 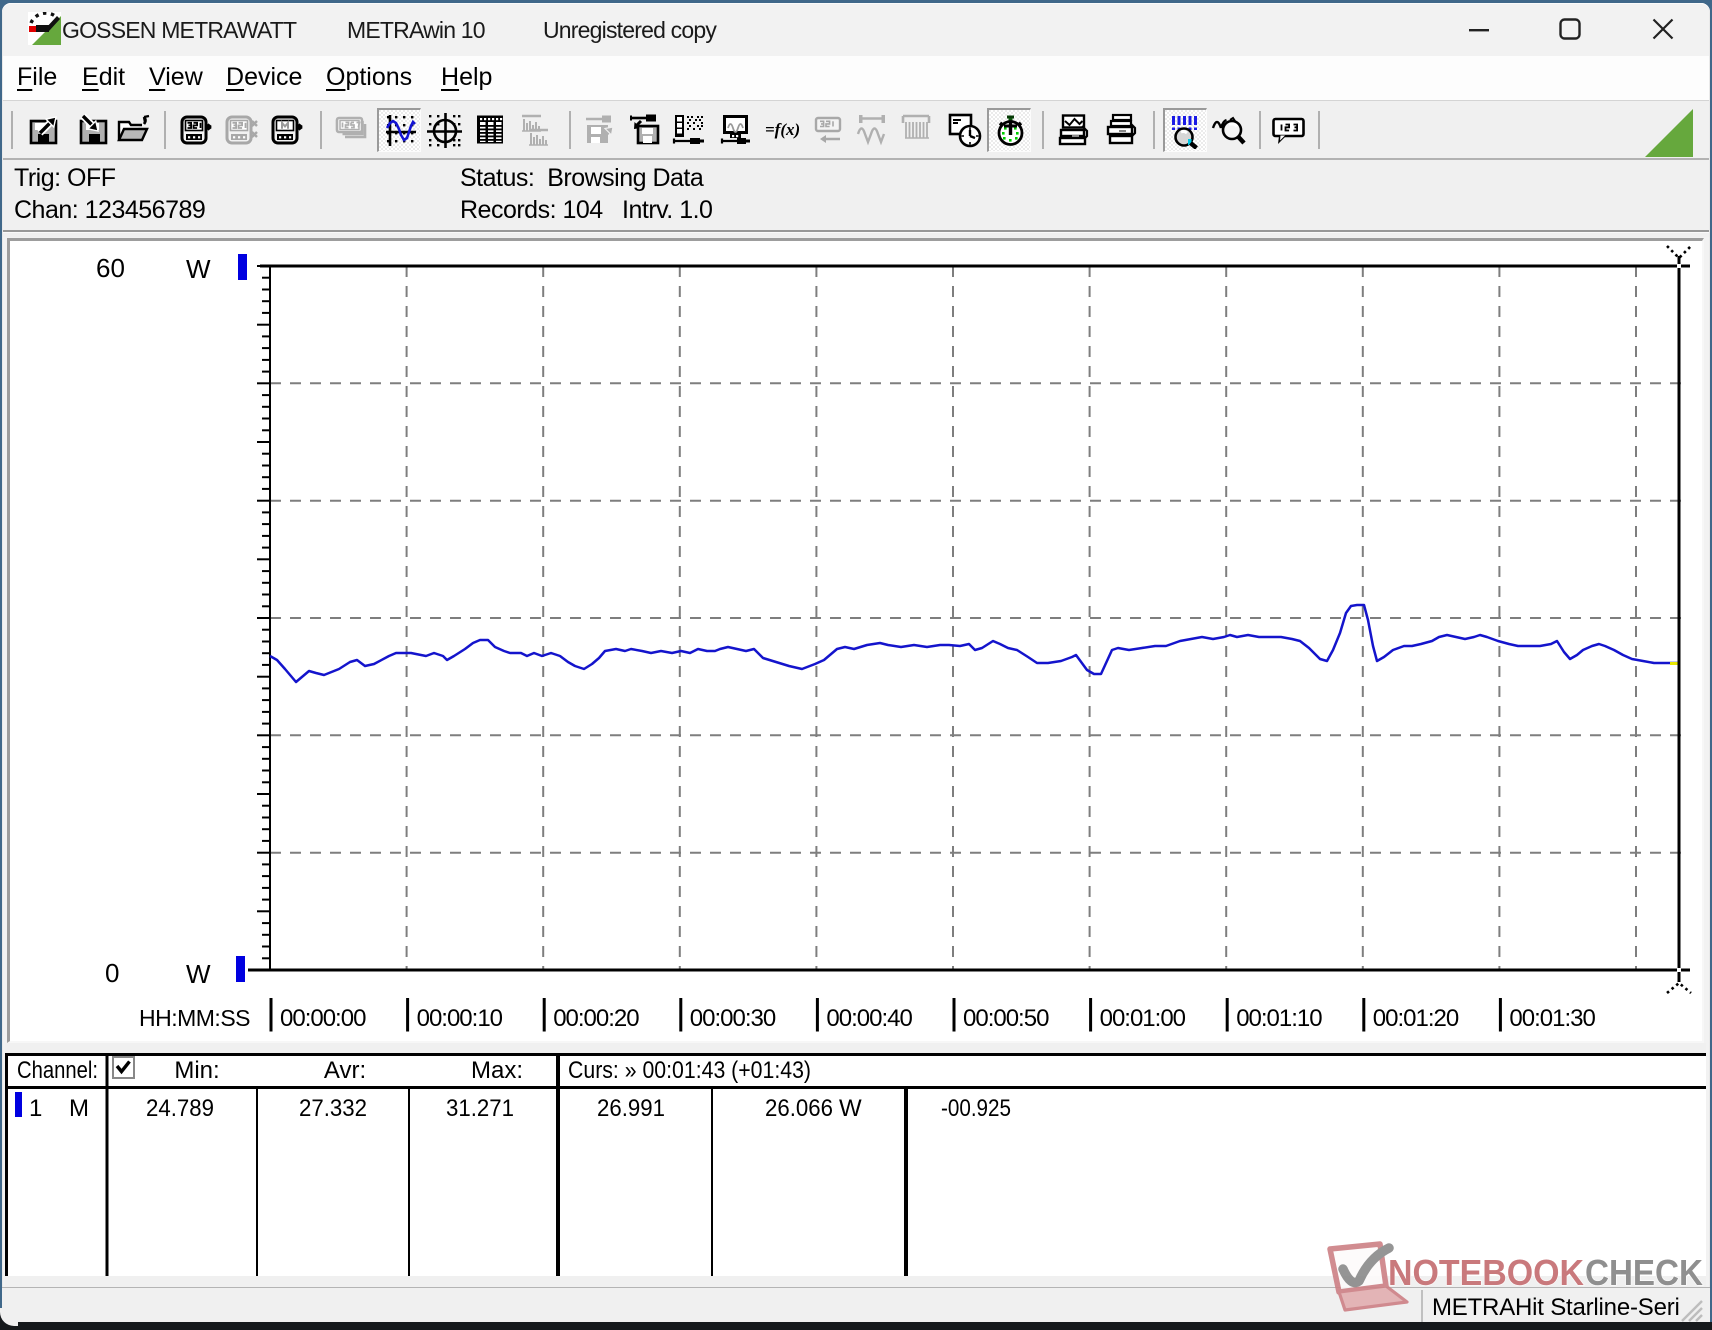 What do you see at coordinates (460, 1018) in the screenshot?
I see `svg-text: 00:00:10` at bounding box center [460, 1018].